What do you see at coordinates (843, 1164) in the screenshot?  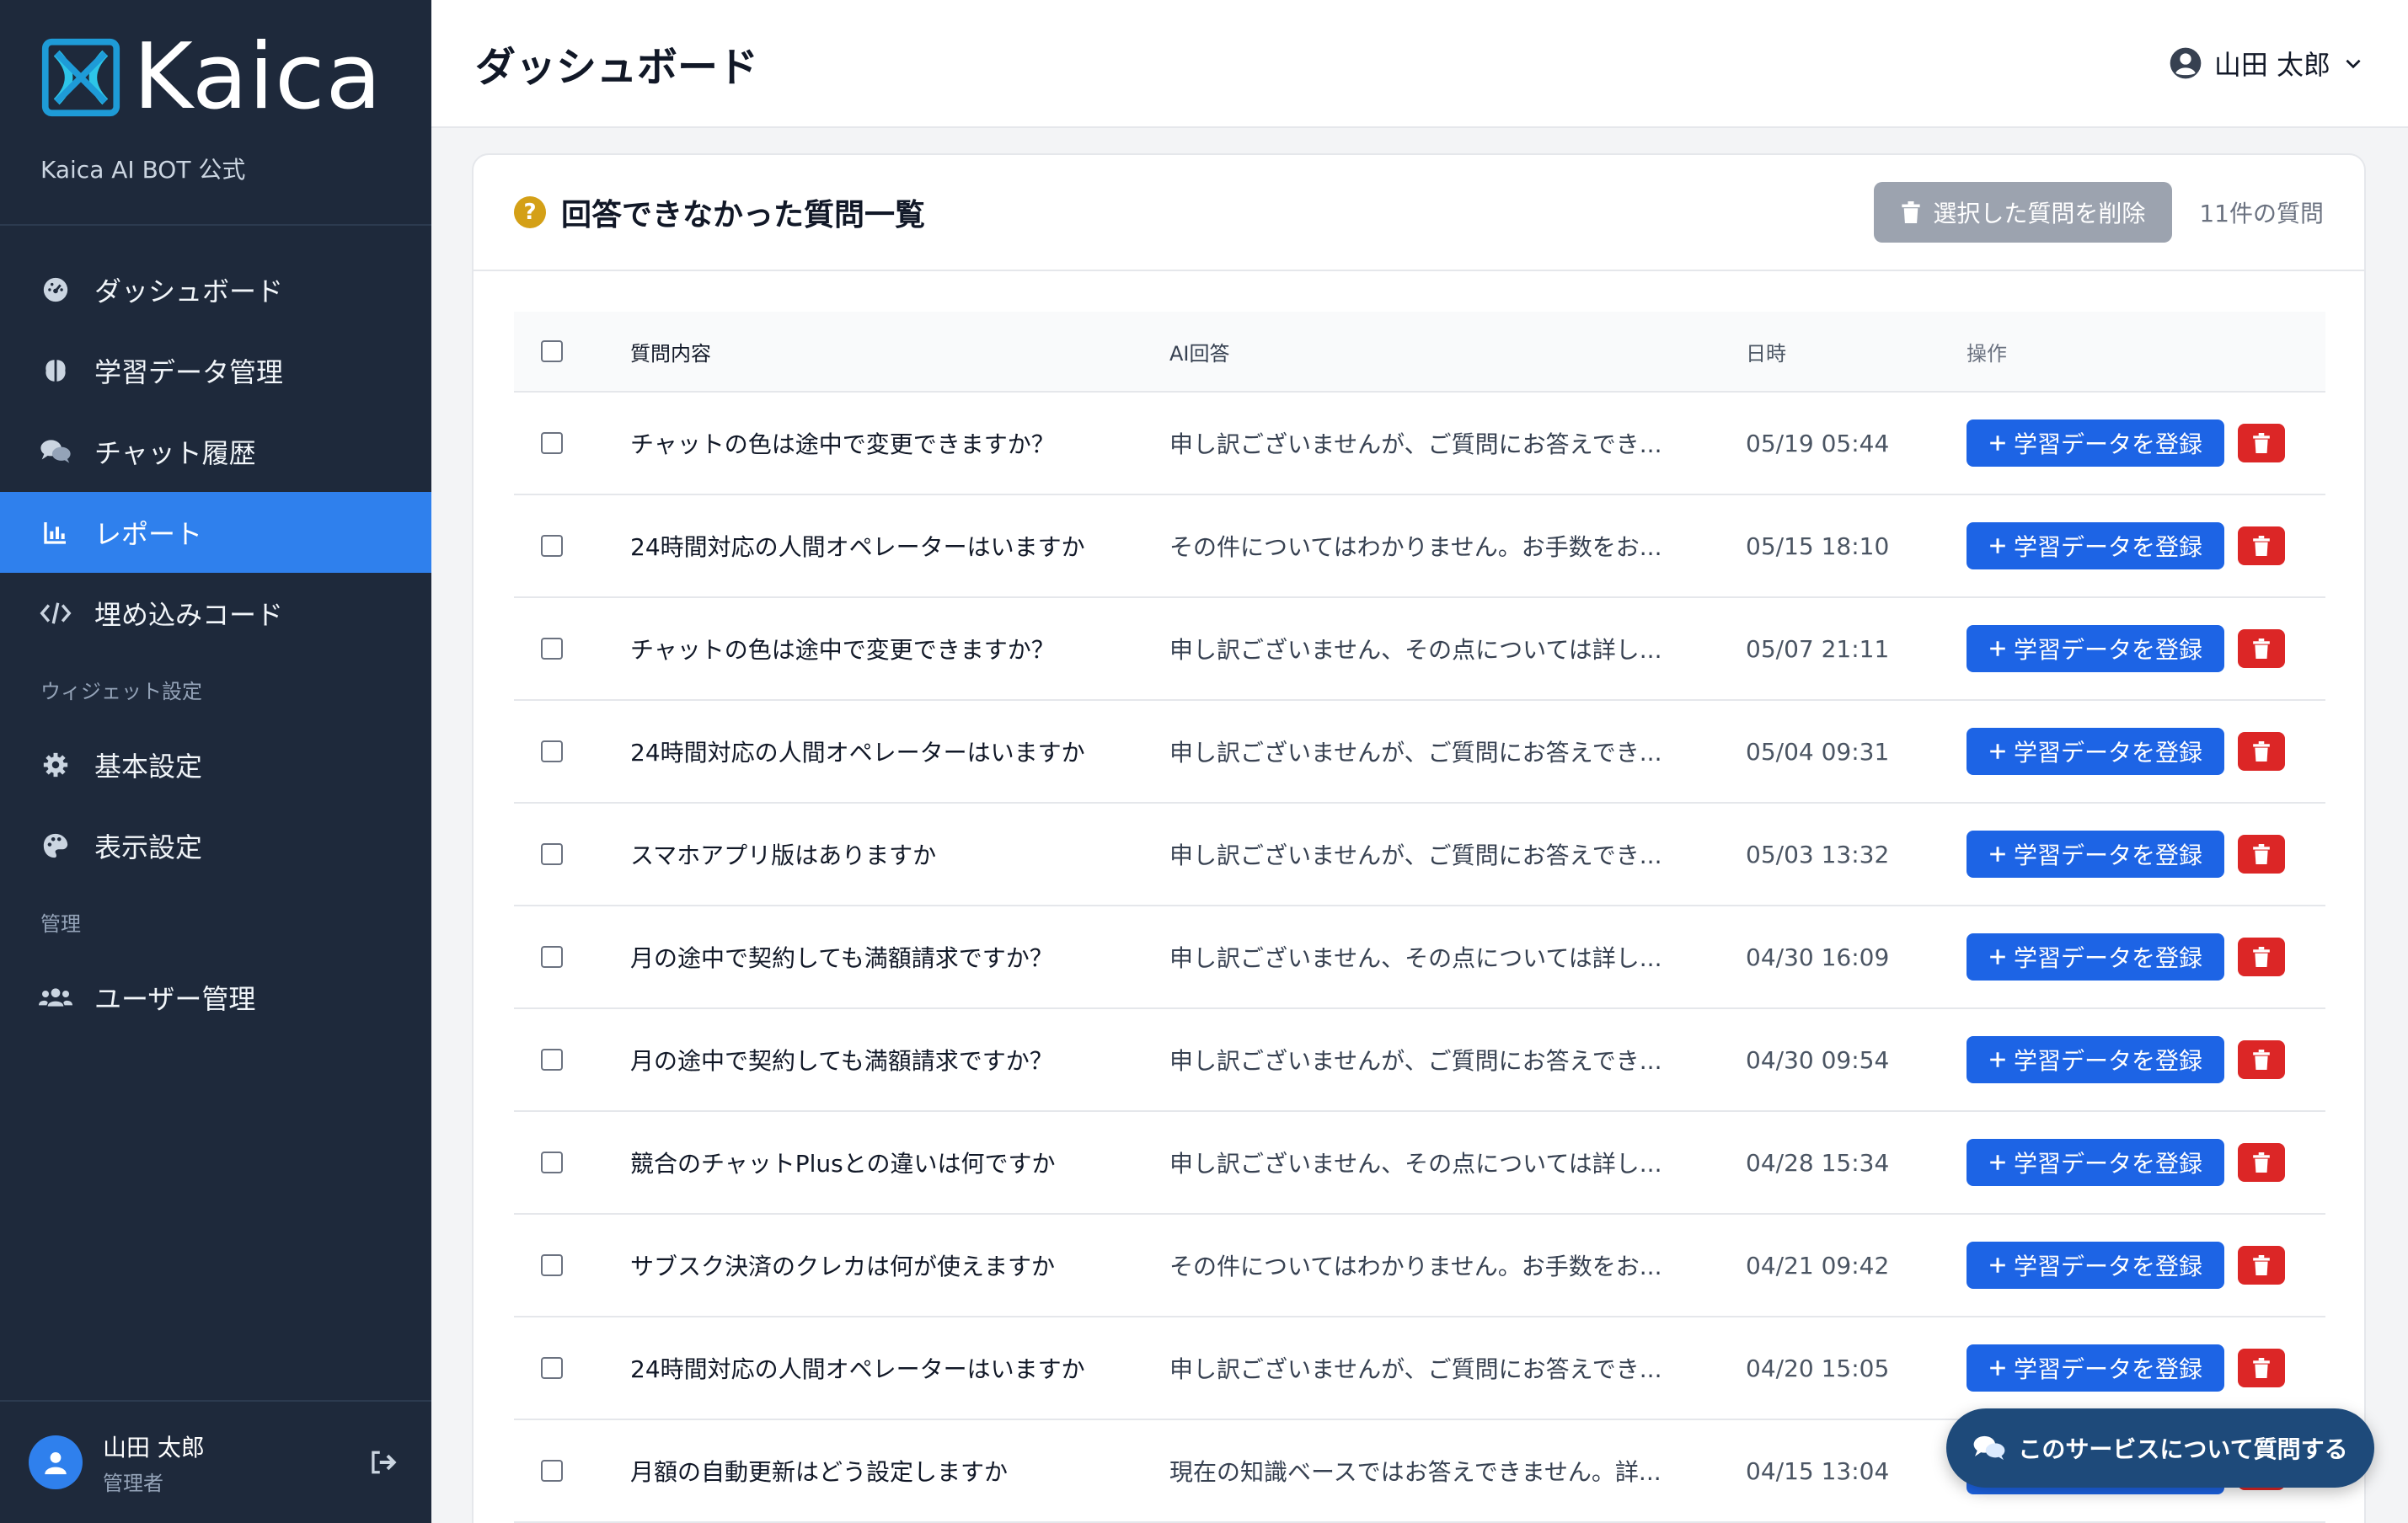 I see `question-text: 競合のチャットPlusとの違いは何ですか` at bounding box center [843, 1164].